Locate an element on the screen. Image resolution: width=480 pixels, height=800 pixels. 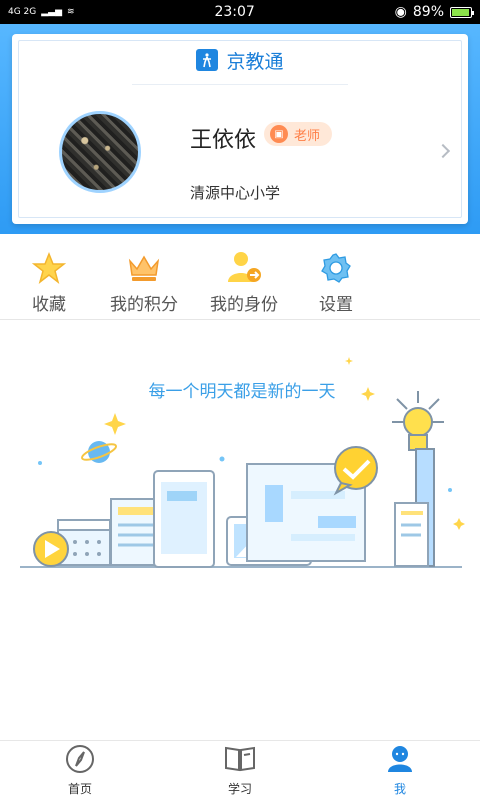
settings-label: 设置 is located at coordinates (336, 305).